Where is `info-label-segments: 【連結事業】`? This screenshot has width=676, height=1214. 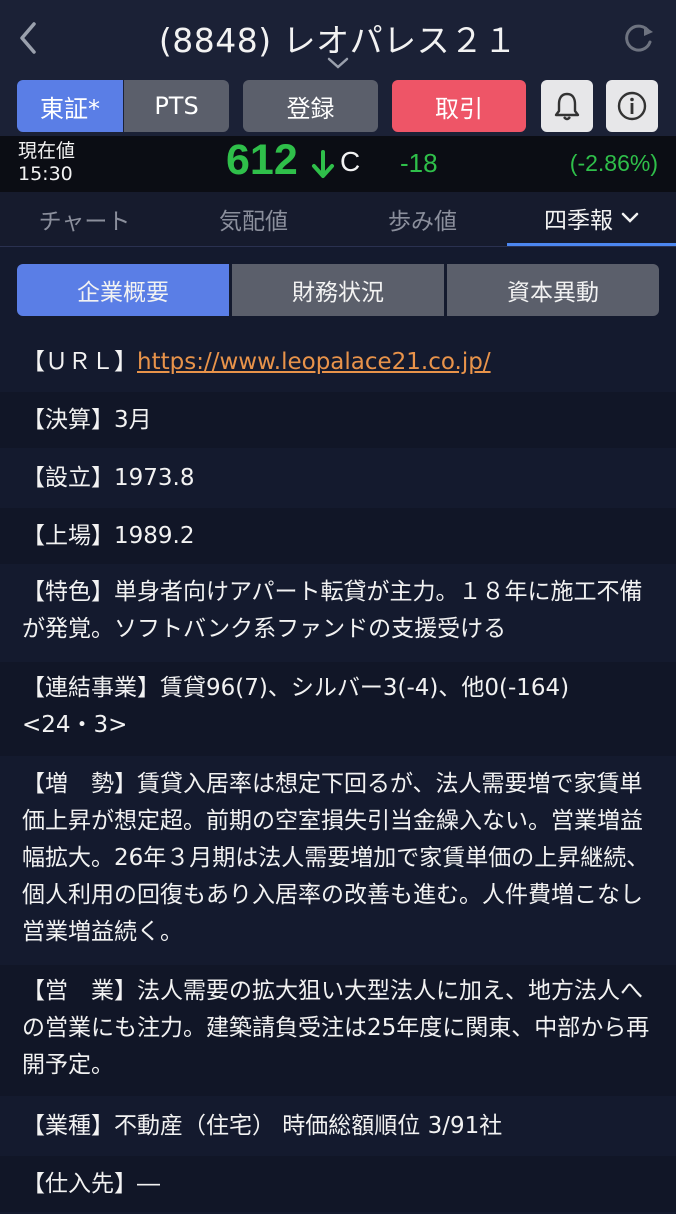
info-label-segments: 【連結事業】 is located at coordinates (91, 688).